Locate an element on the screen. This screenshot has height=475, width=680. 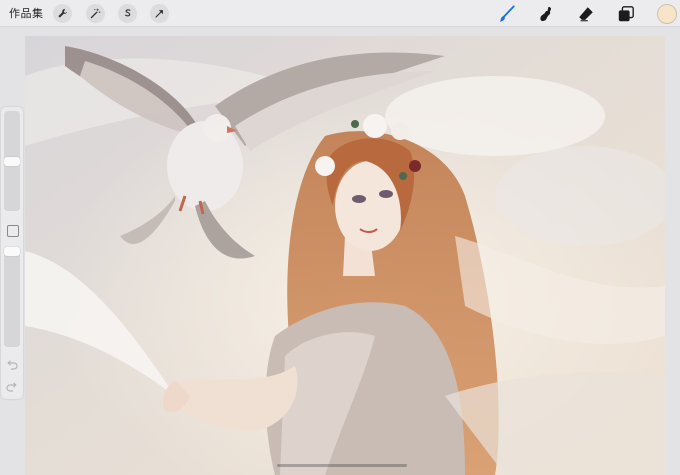
modify-button is located at coordinates (13, 231).